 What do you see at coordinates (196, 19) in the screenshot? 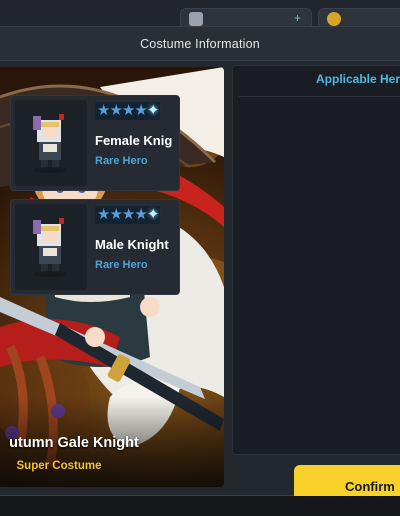
I see `helmet-resource-icon` at bounding box center [196, 19].